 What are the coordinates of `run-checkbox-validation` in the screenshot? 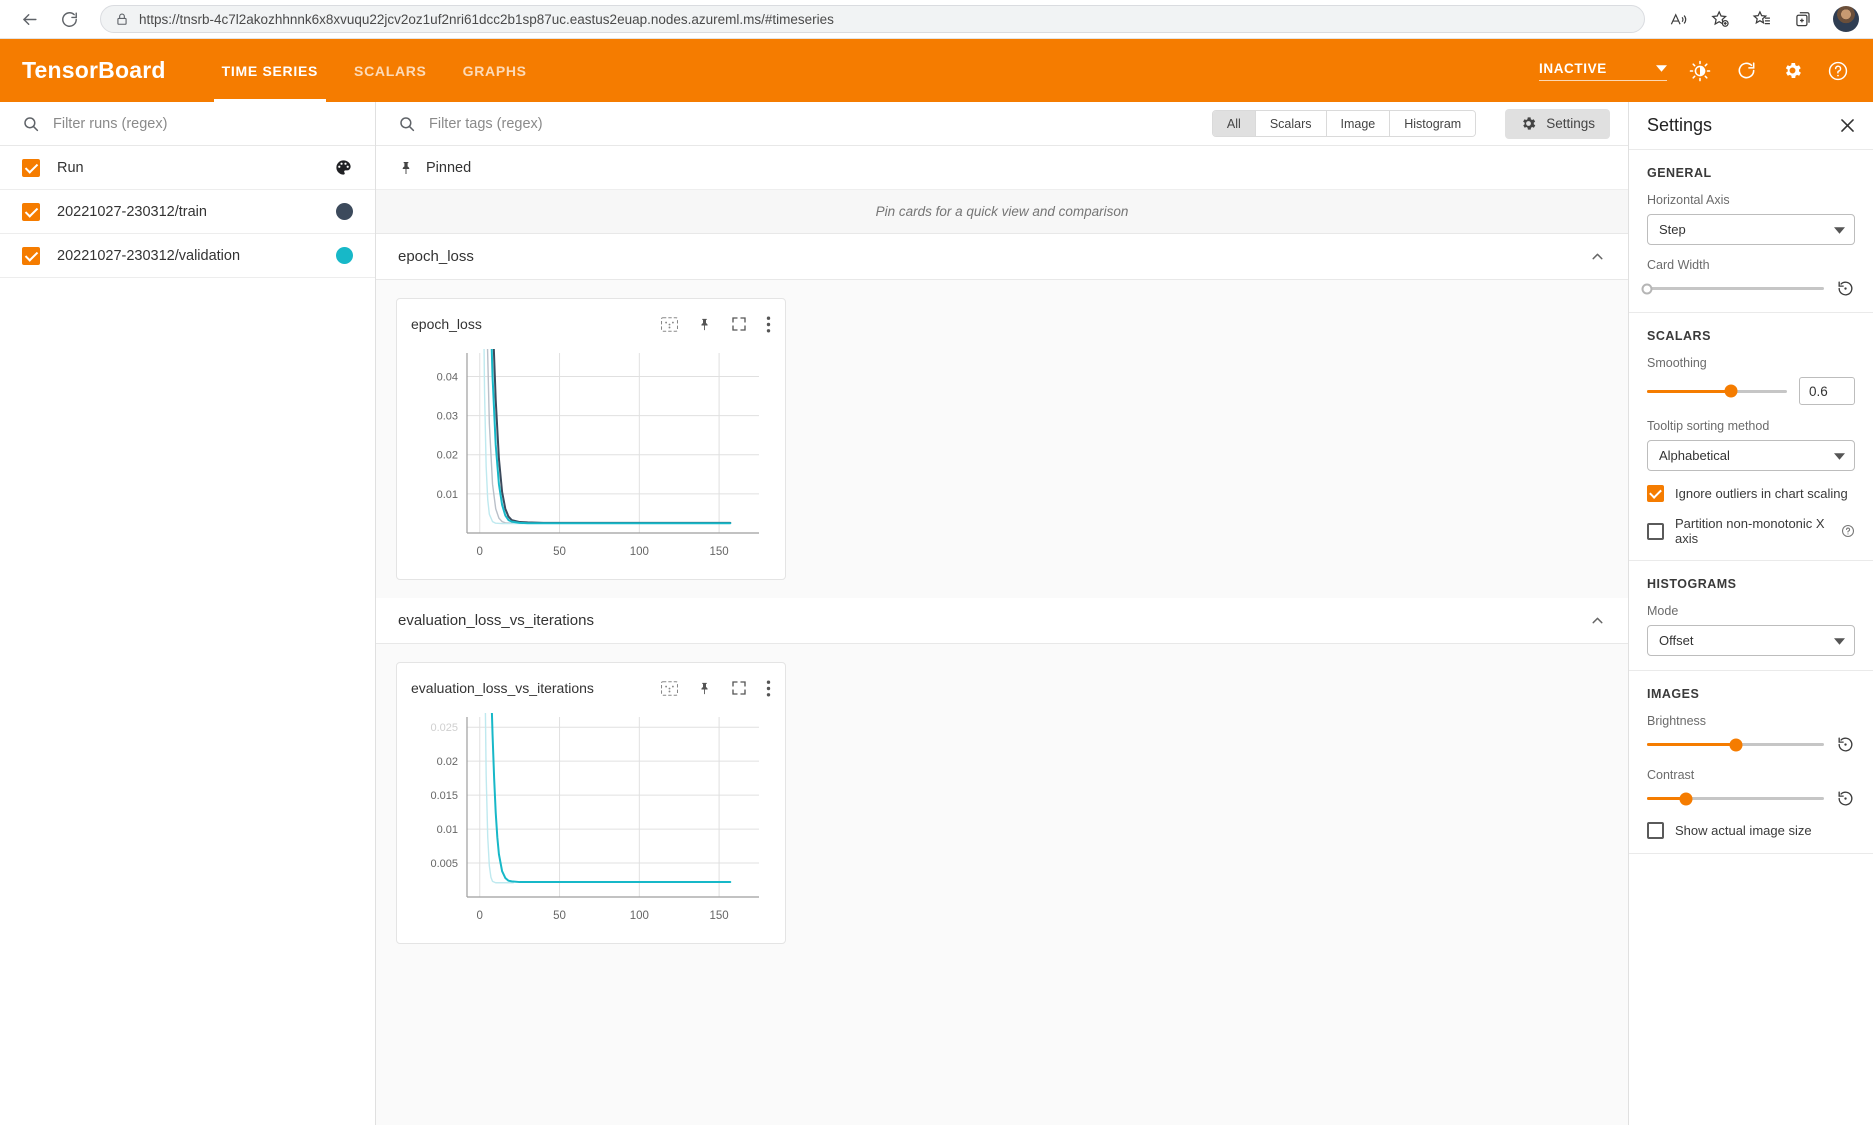 It's located at (31, 255).